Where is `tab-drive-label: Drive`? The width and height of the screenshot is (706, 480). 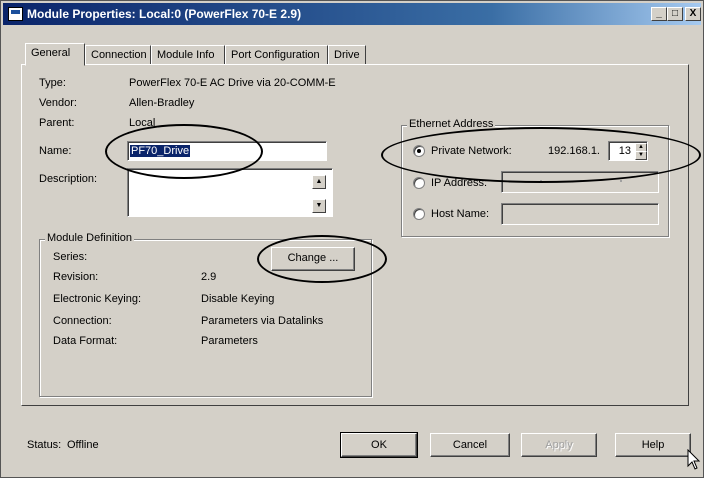 tab-drive-label: Drive is located at coordinates (347, 55).